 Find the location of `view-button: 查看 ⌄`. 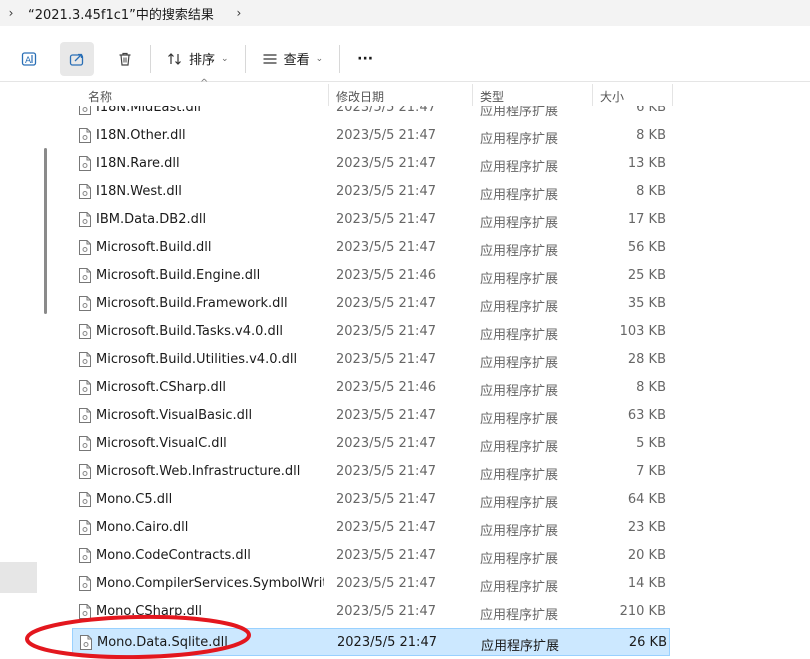

view-button: 查看 ⌄ is located at coordinates (293, 59).